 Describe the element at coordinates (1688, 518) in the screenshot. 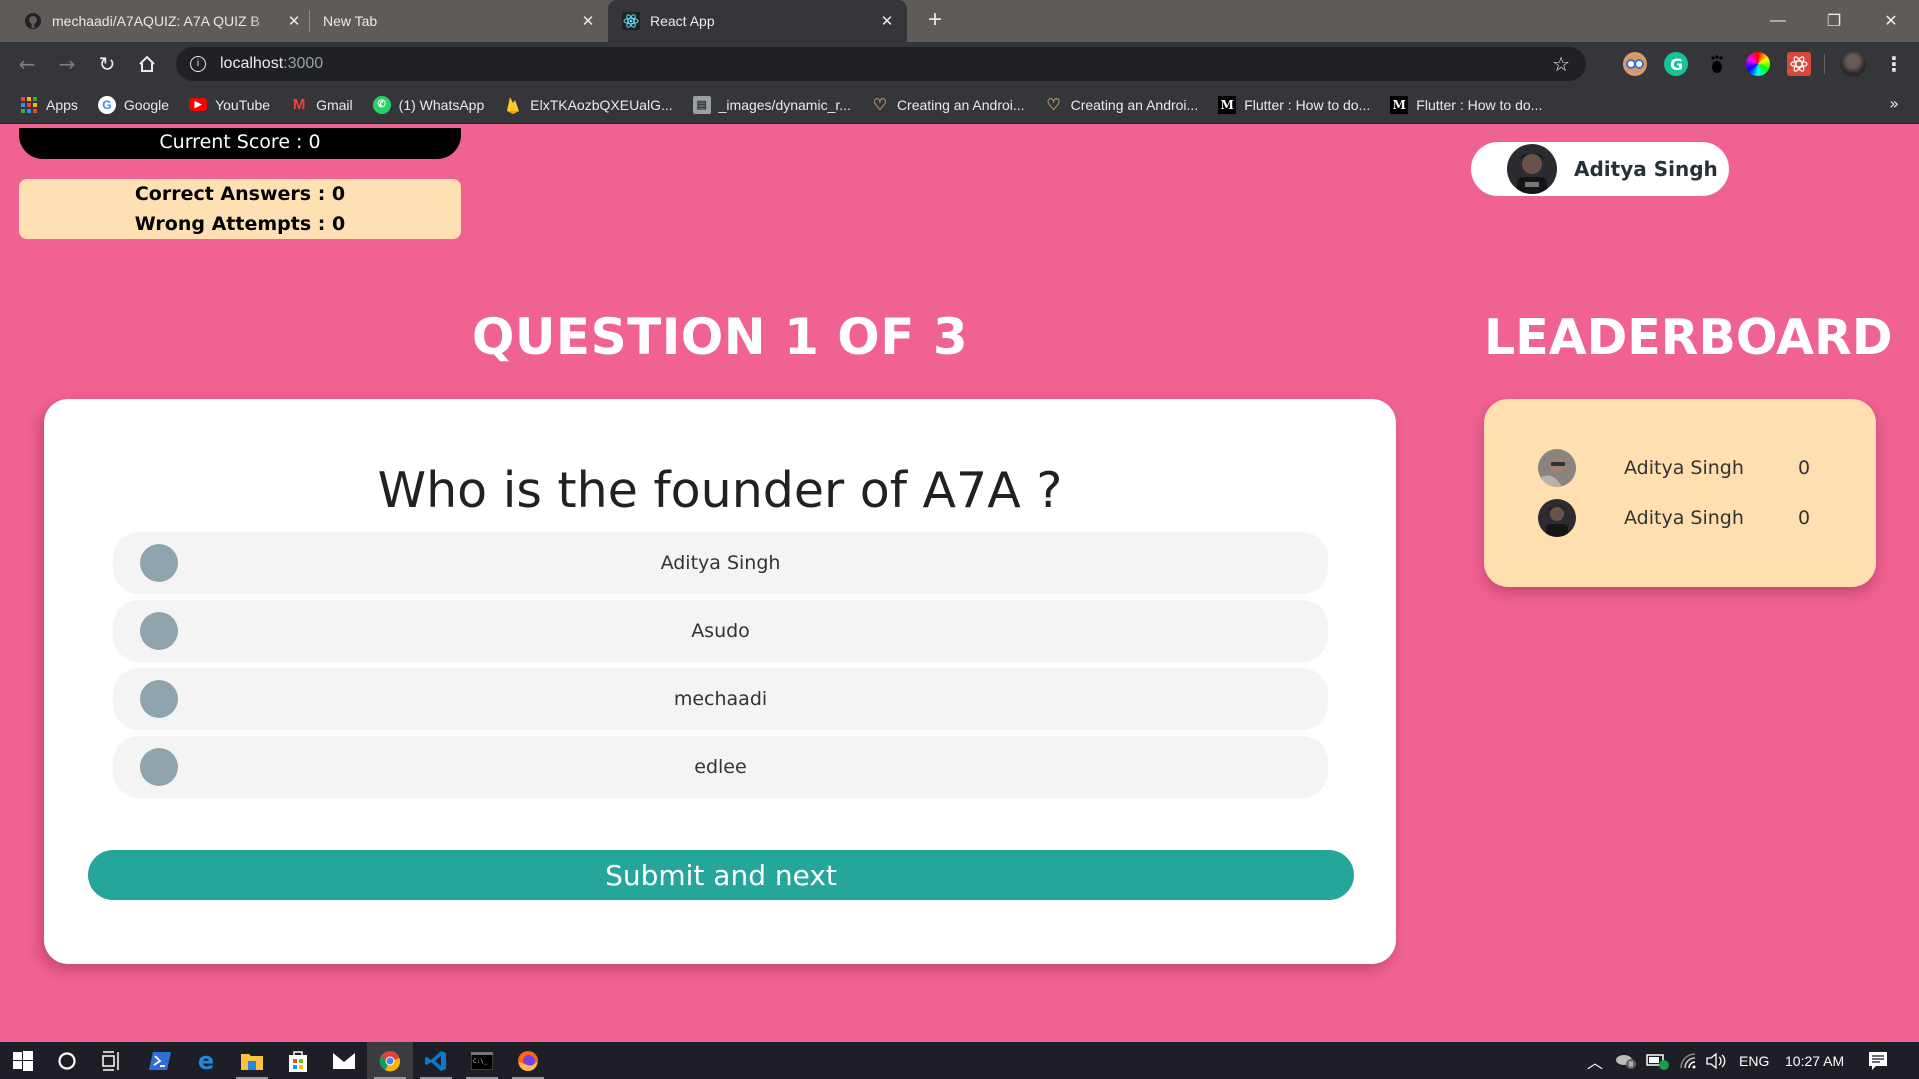

I see `leaderboard-row: Aditya Singh 0` at that location.